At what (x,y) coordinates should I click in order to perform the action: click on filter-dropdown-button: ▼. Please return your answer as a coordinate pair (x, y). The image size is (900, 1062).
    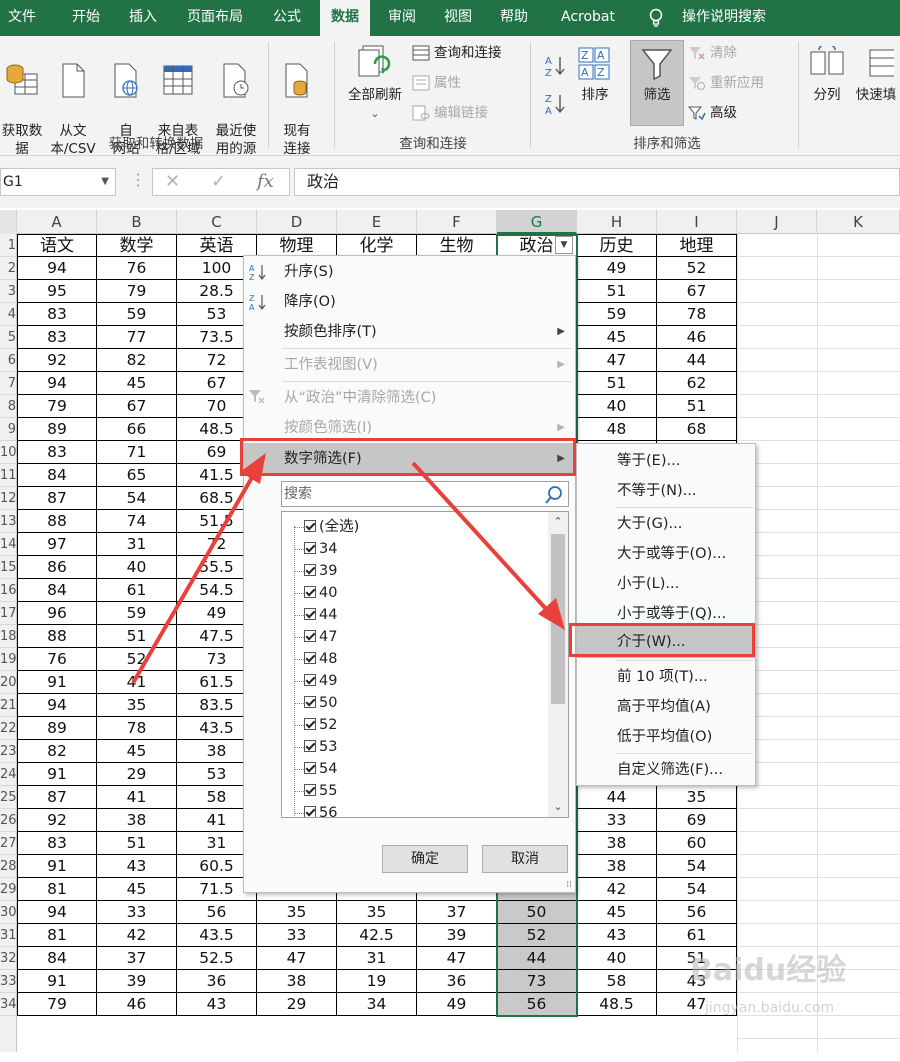
    Looking at the image, I should click on (564, 245).